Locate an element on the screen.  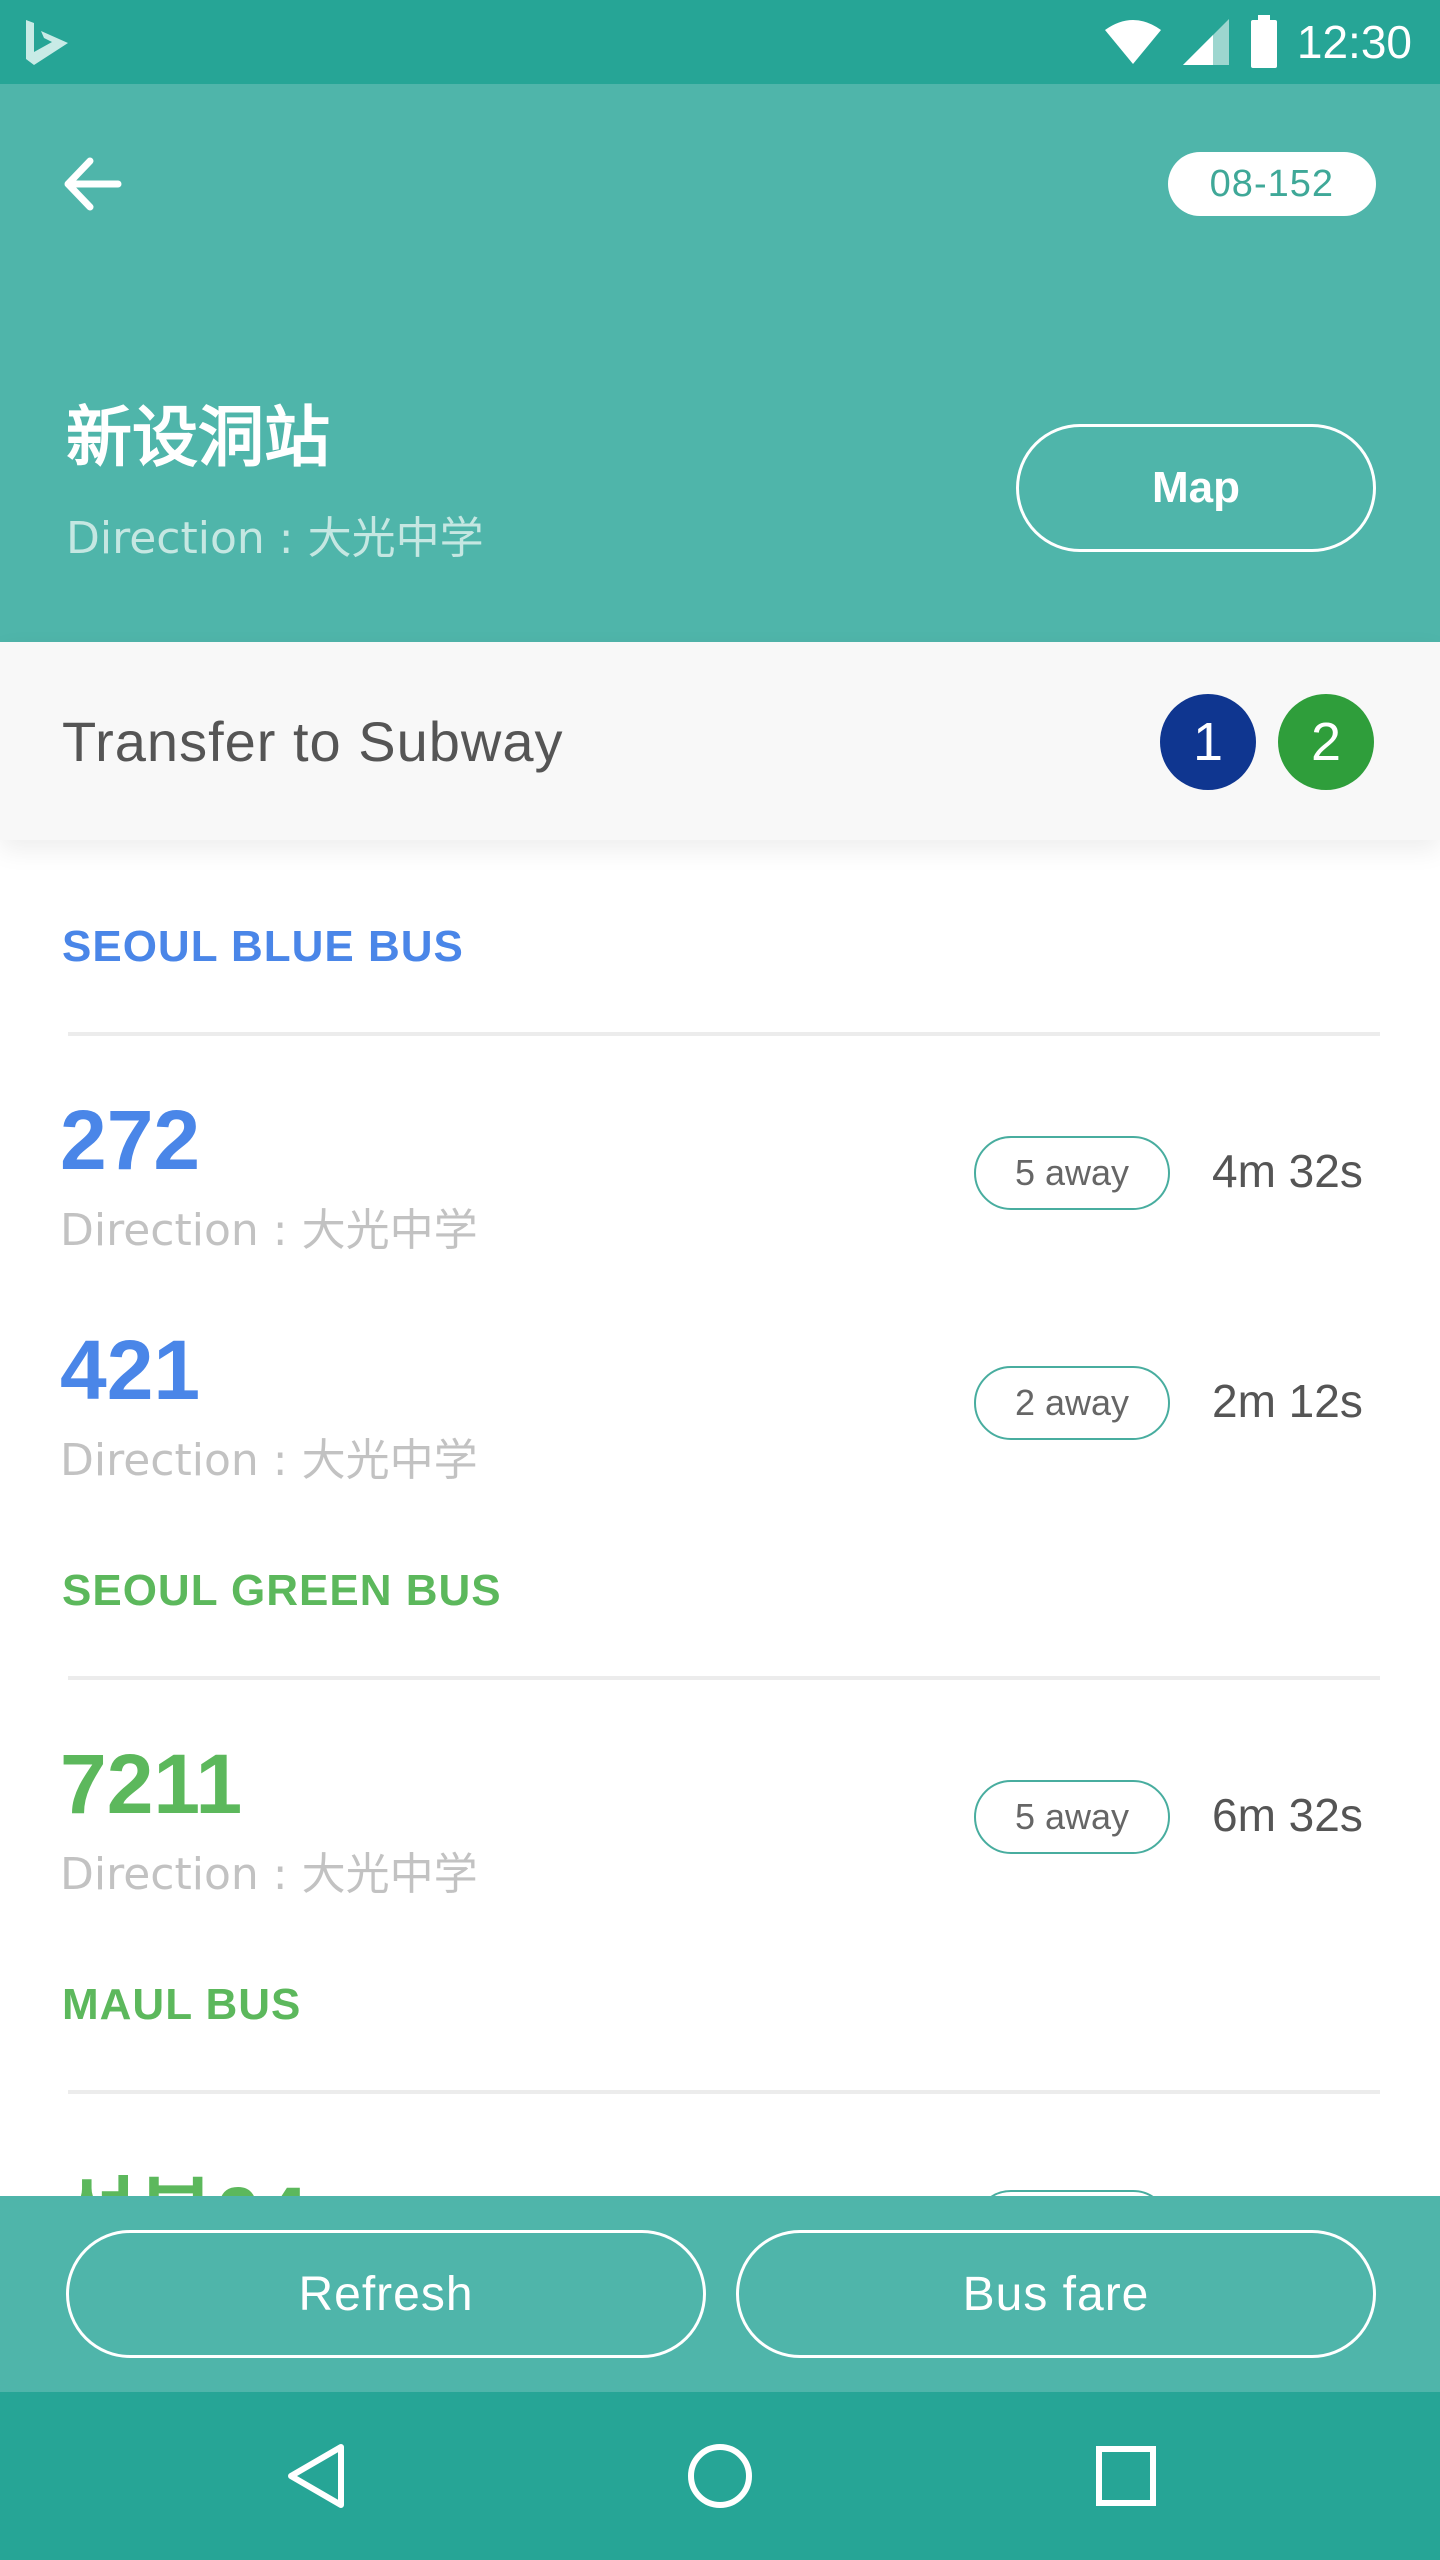
bing-logo-icon is located at coordinates (47, 42).